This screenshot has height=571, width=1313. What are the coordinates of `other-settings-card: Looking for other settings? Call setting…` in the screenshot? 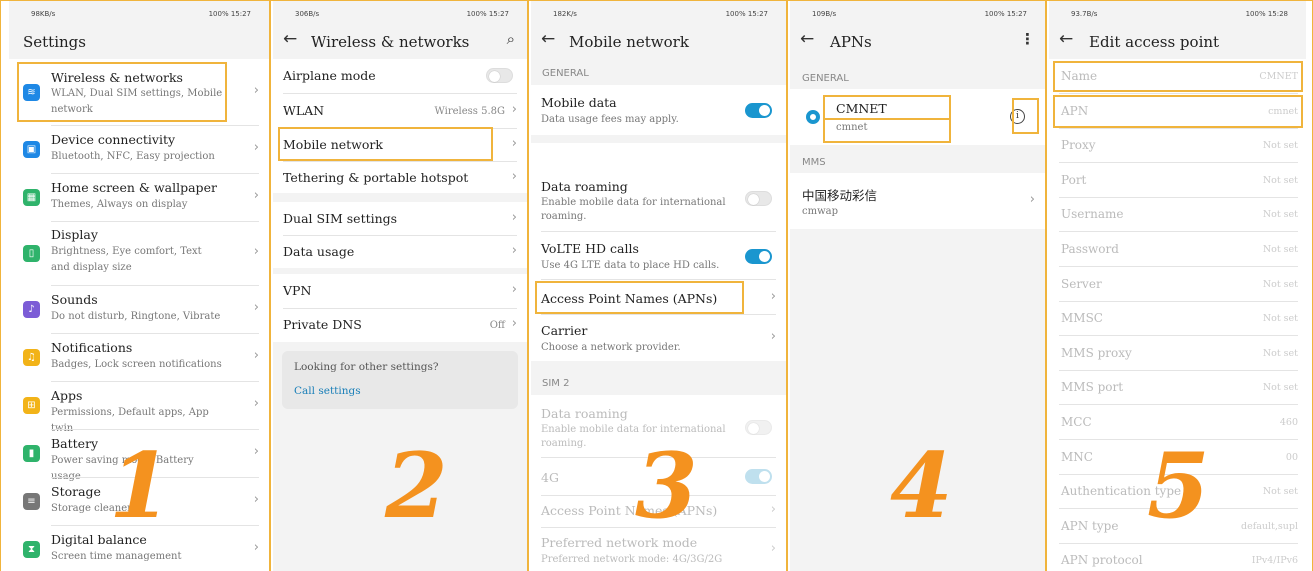 It's located at (400, 380).